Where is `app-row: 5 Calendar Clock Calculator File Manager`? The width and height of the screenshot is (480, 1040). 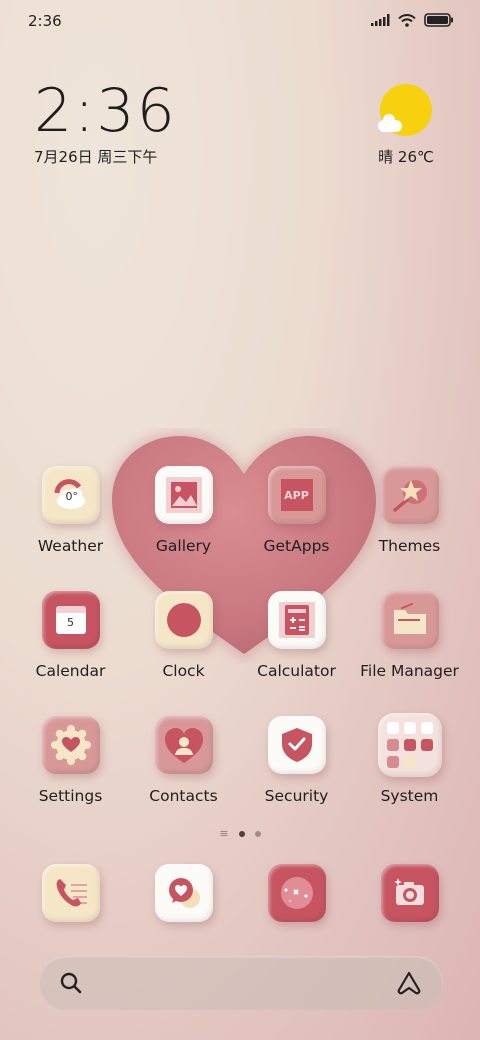 app-row: 5 Calendar Clock Calculator File Manager is located at coordinates (240, 653).